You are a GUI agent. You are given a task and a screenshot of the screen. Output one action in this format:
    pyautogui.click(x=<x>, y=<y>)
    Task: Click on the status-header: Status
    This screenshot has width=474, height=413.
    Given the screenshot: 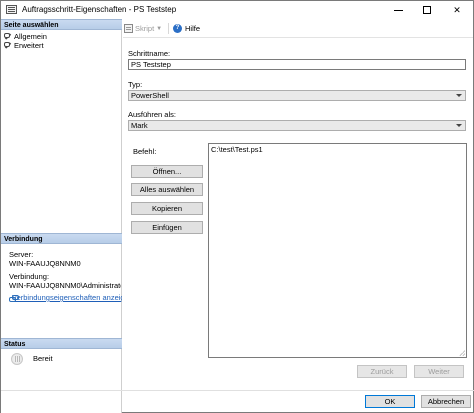 What is the action you would take?
    pyautogui.click(x=61, y=343)
    